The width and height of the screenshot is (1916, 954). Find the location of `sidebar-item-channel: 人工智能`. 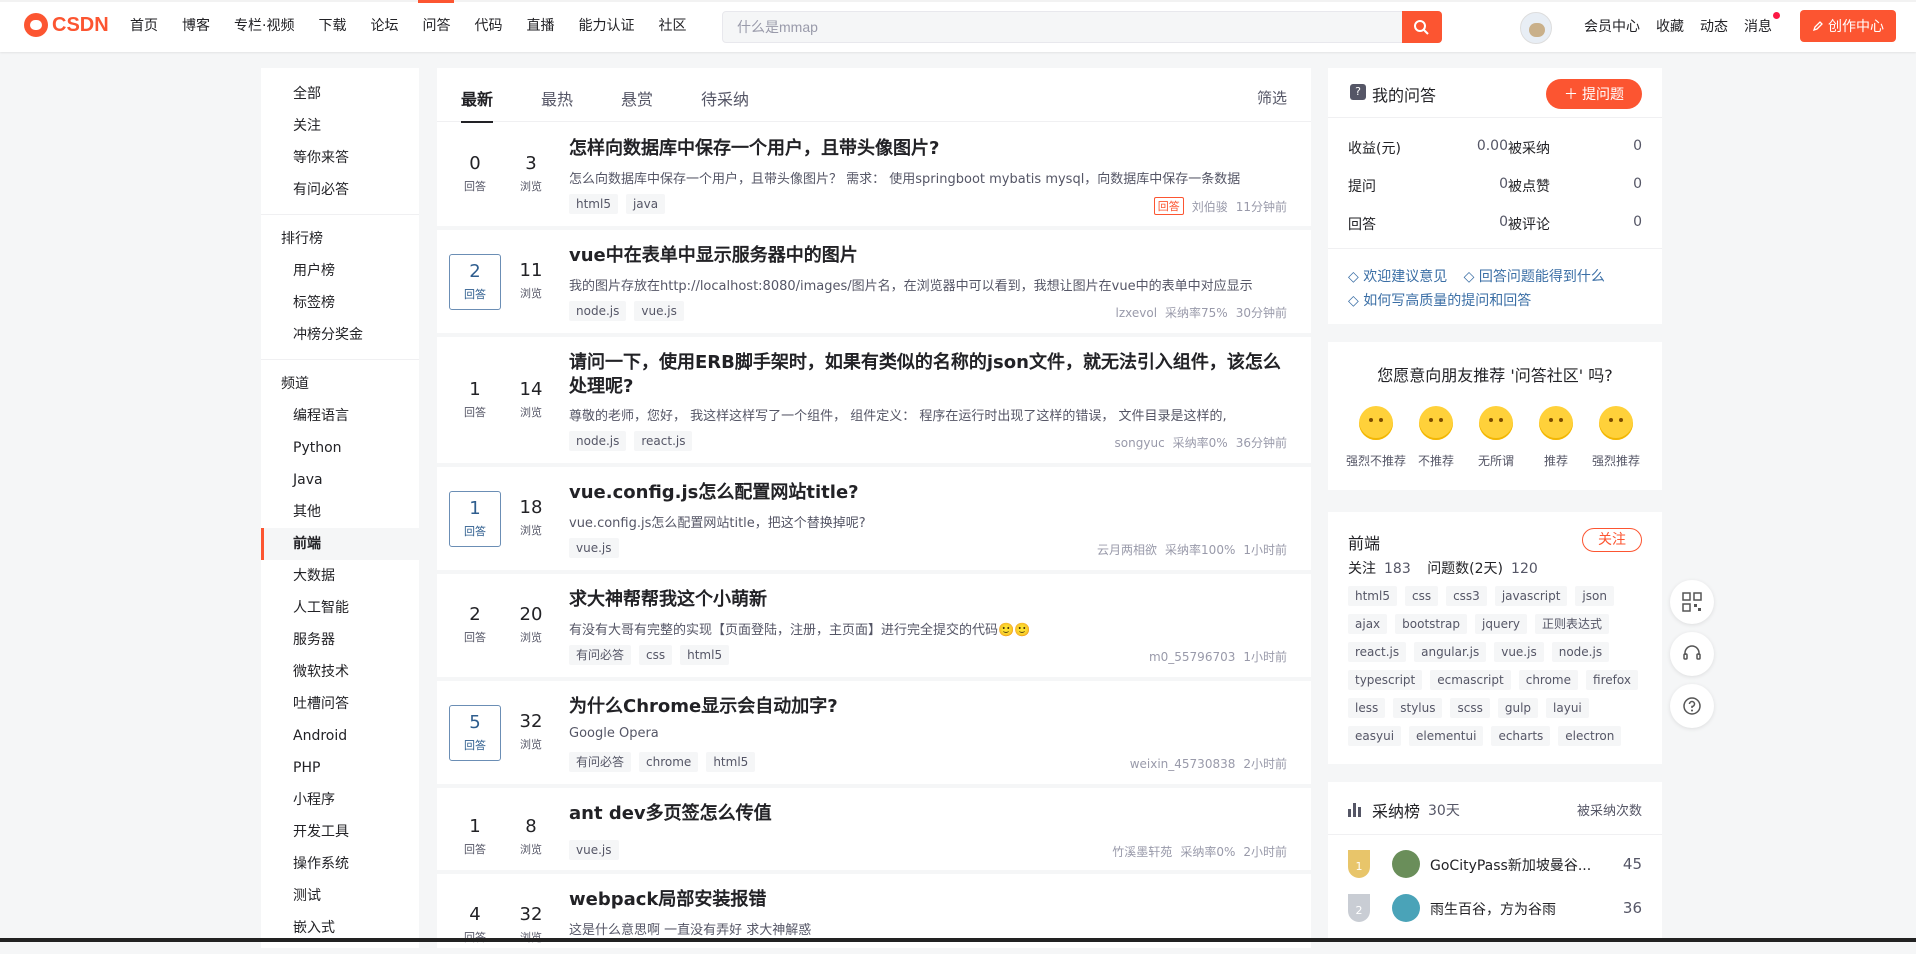

sidebar-item-channel: 人工智能 is located at coordinates (340, 608).